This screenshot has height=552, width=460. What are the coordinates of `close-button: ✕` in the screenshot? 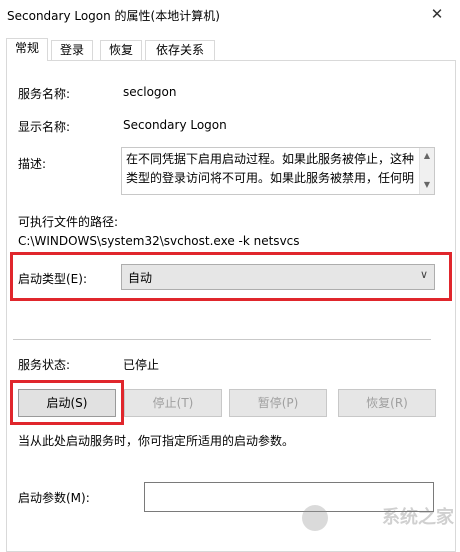 It's located at (437, 15).